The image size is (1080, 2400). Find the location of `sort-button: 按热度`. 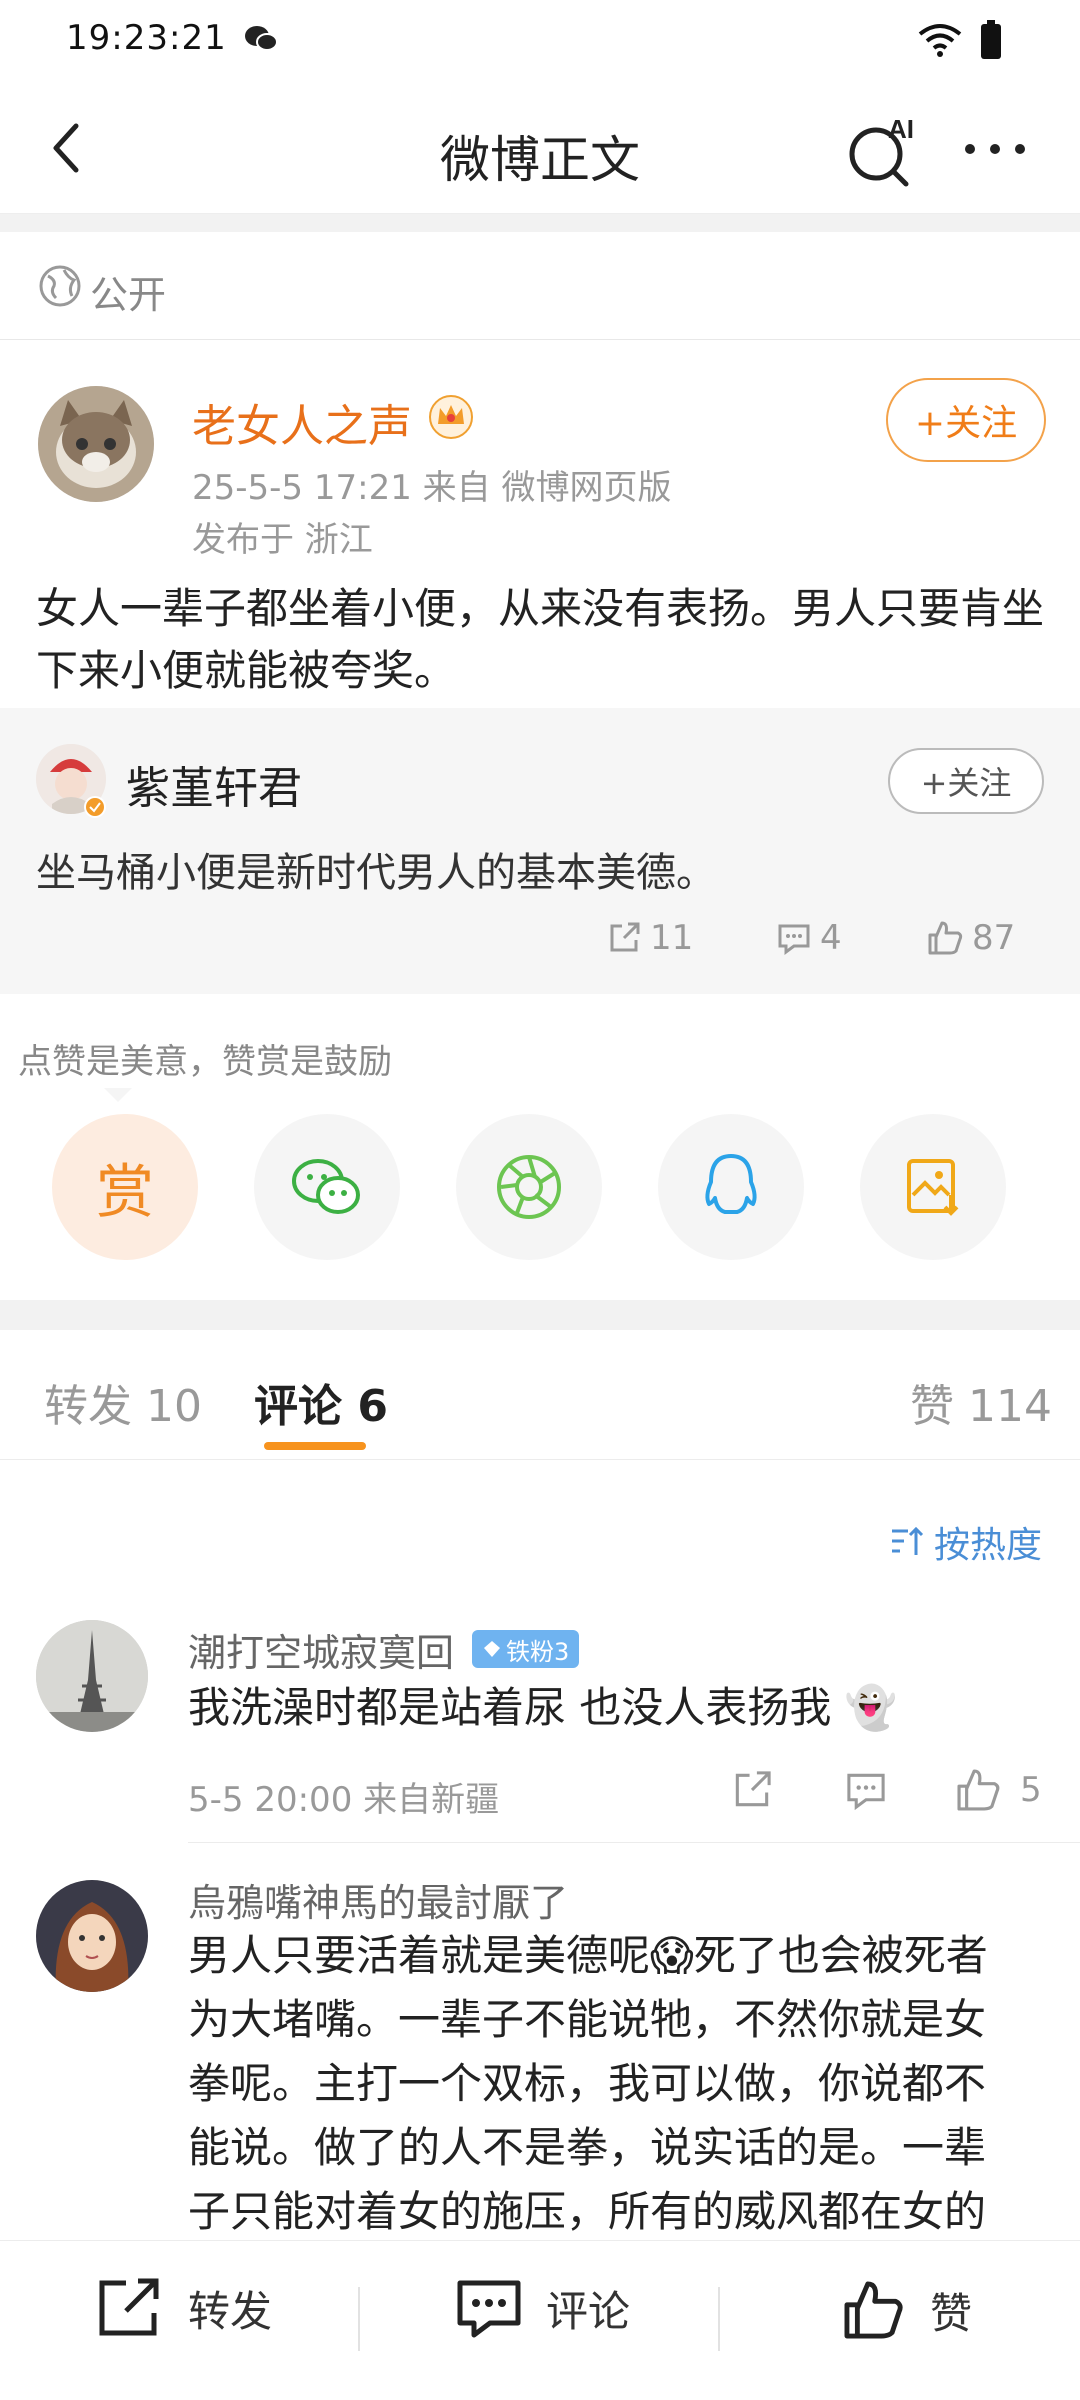

sort-button: 按热度 is located at coordinates (966, 1542).